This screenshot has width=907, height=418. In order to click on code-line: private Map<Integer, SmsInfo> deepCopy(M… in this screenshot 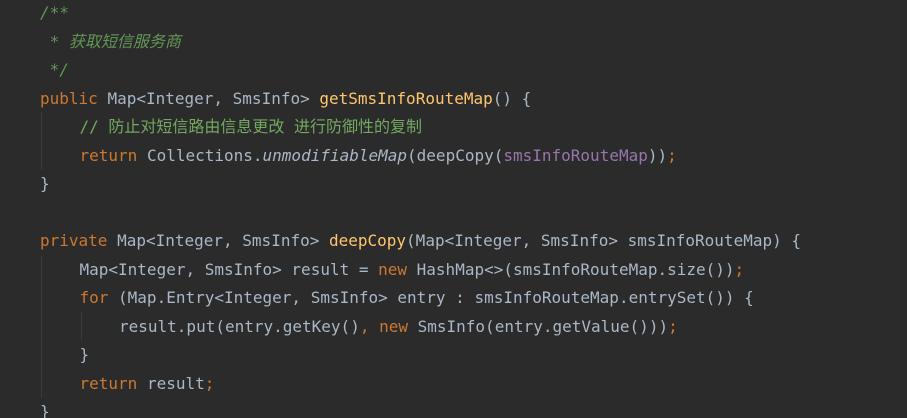, I will do `click(470, 241)`.